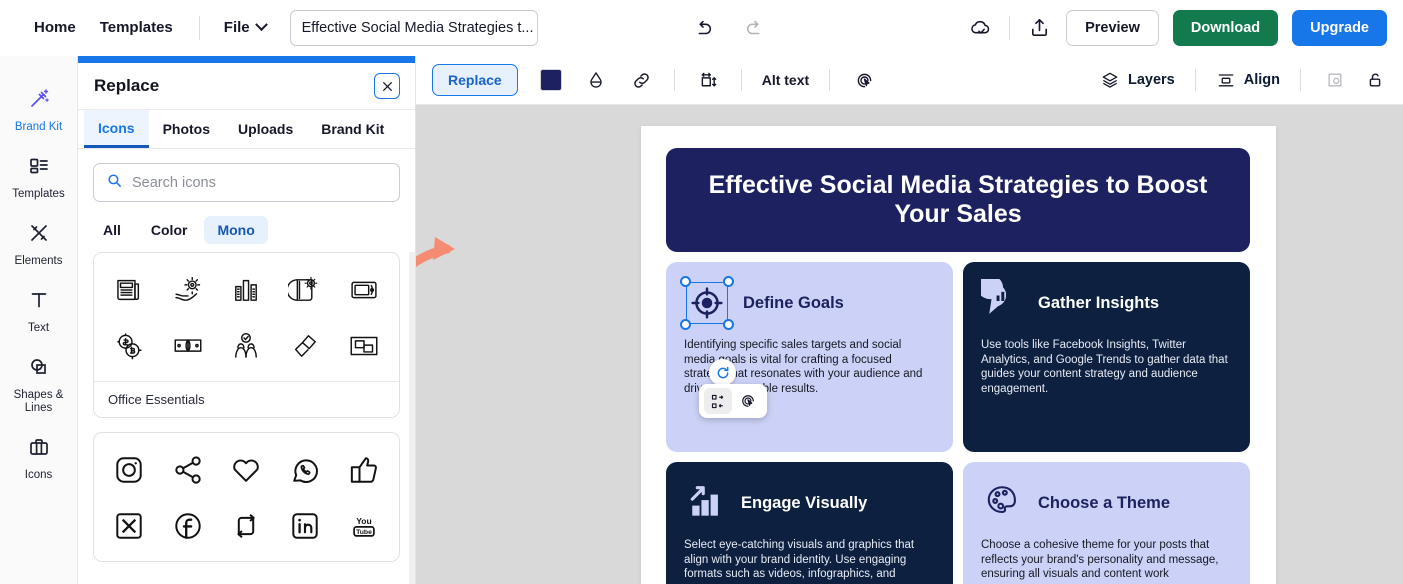 The height and width of the screenshot is (584, 1403). What do you see at coordinates (980, 28) in the screenshot?
I see `cloud-saved-icon` at bounding box center [980, 28].